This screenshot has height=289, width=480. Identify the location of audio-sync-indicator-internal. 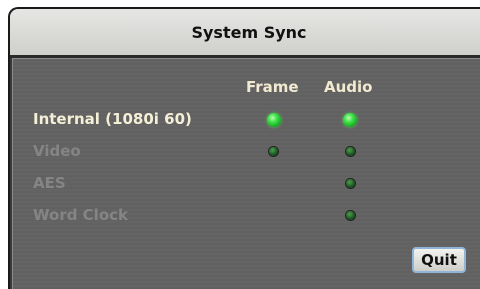
(350, 120).